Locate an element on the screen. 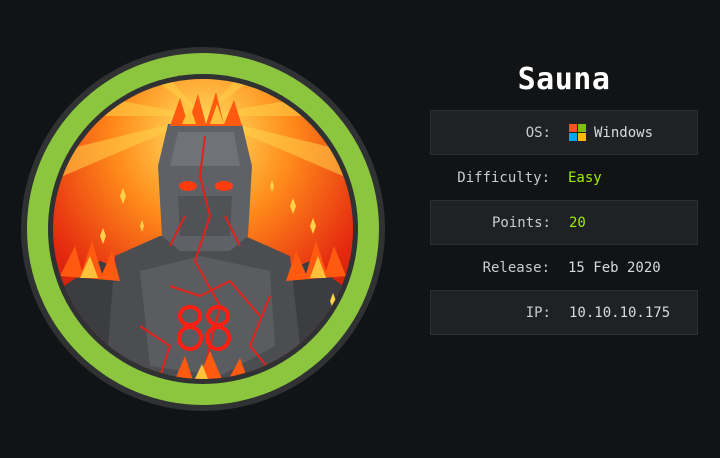 The height and width of the screenshot is (458, 720). info-row-release: Release: 15 Feb 2020 is located at coordinates (564, 267).